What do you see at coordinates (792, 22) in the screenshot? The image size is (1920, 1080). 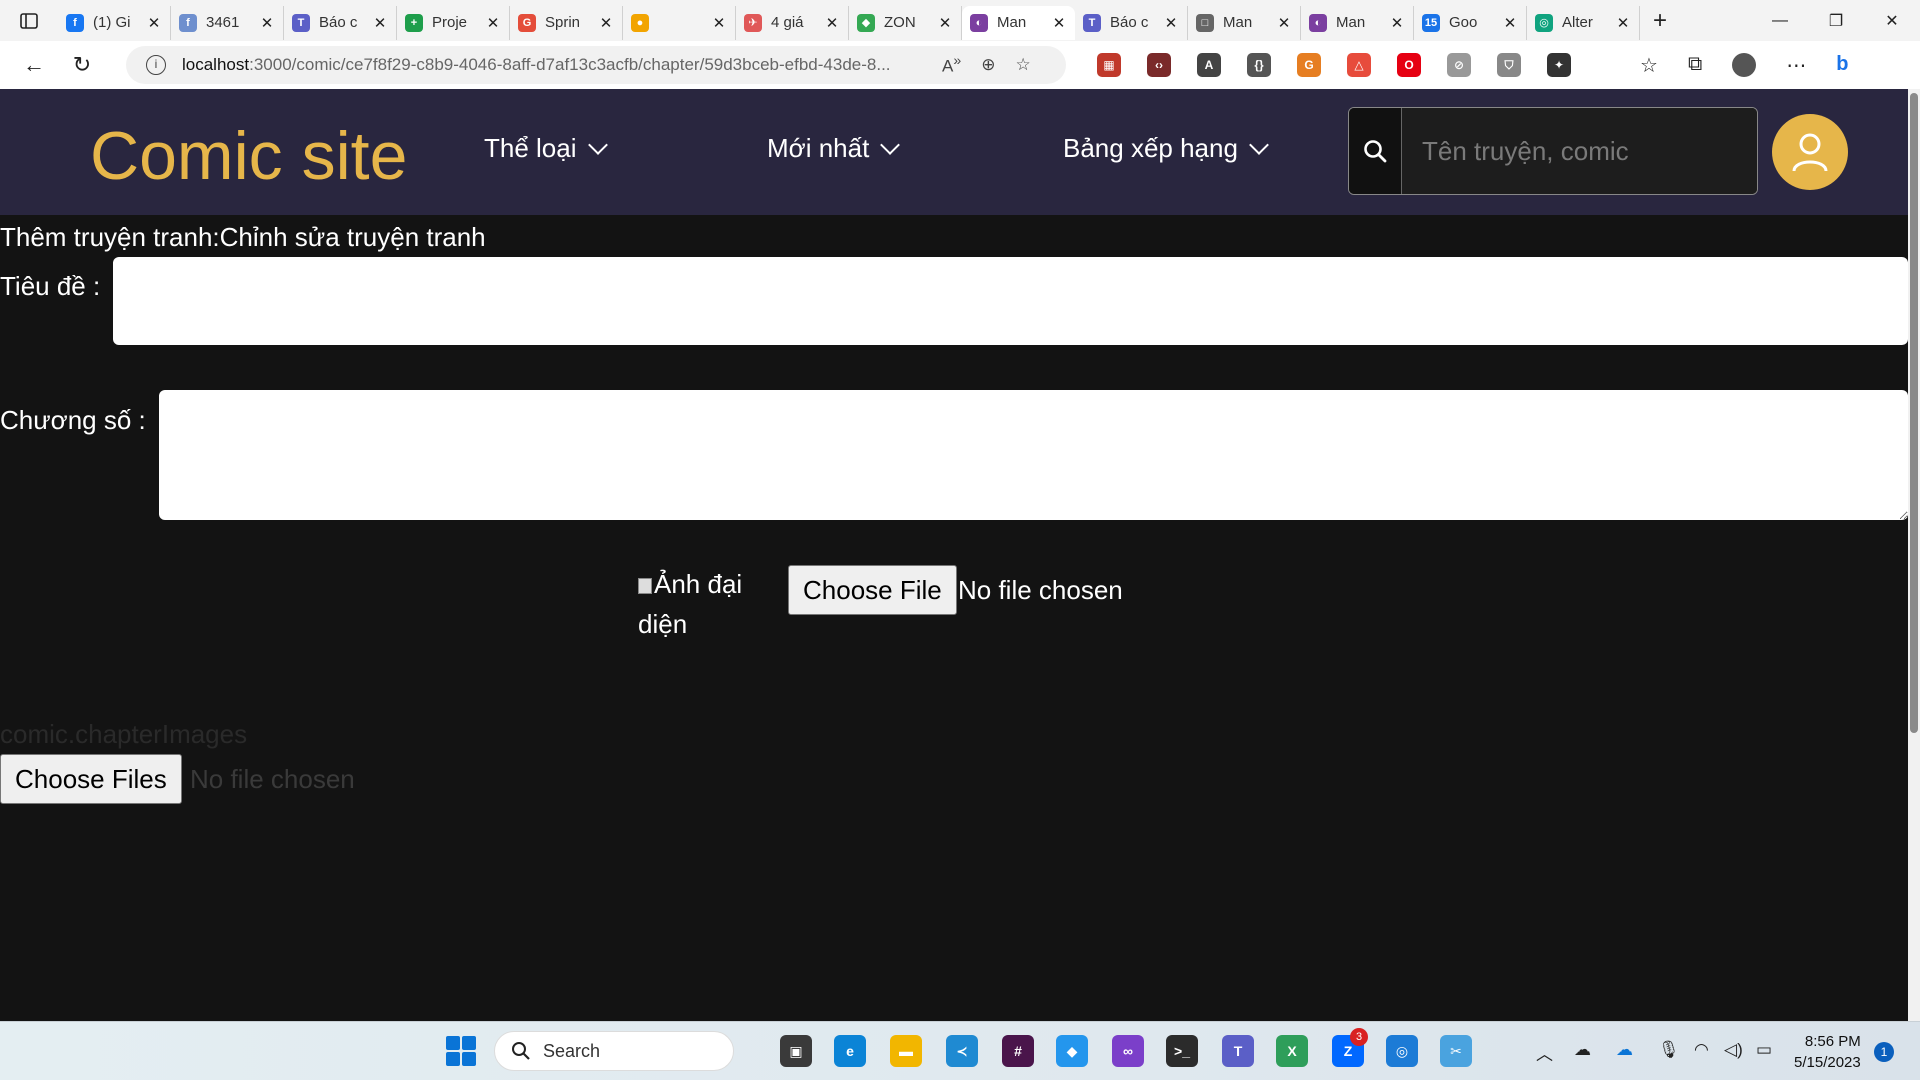 I see `browser-tab: ✈ 4 giá ✕` at bounding box center [792, 22].